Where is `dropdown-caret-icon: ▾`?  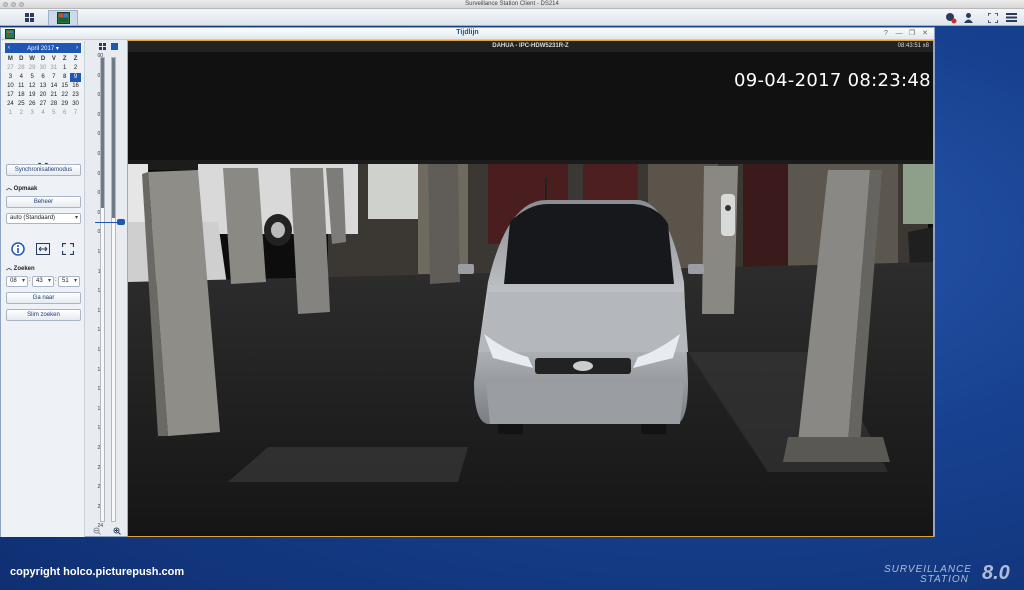
dropdown-caret-icon: ▾ is located at coordinates (75, 281).